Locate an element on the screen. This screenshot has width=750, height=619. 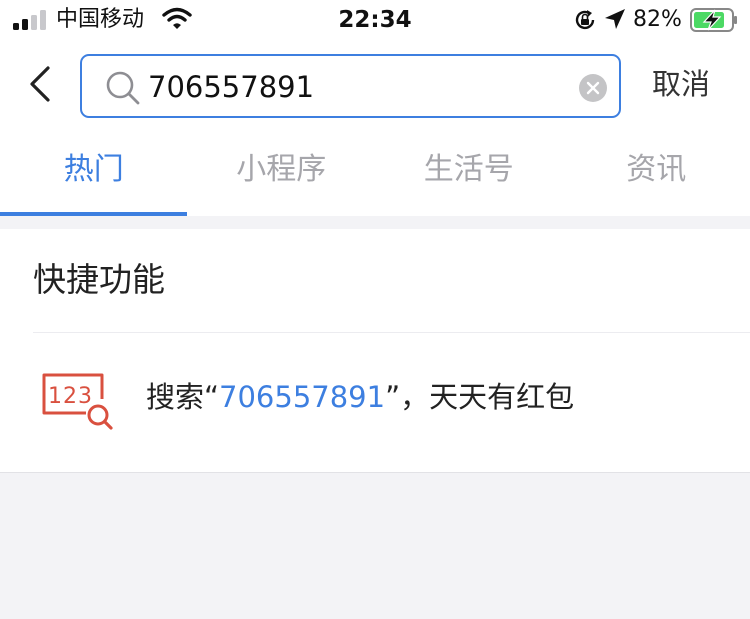
tab-hot: 热门 is located at coordinates (94, 172).